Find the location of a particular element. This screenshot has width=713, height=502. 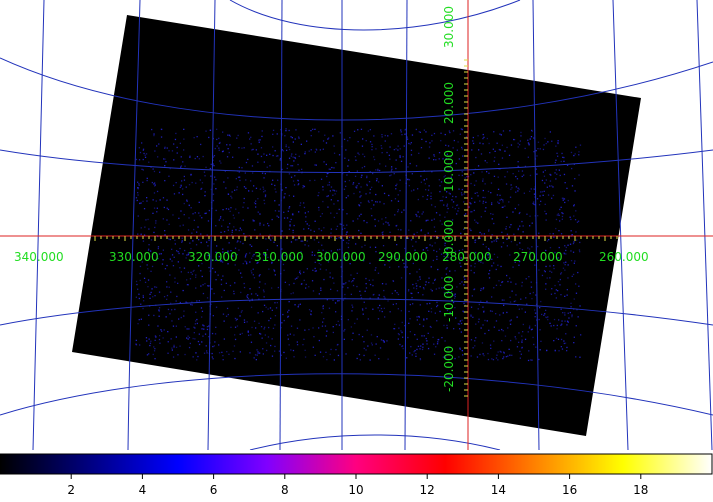

colorbar-gradient is located at coordinates (356, 464).